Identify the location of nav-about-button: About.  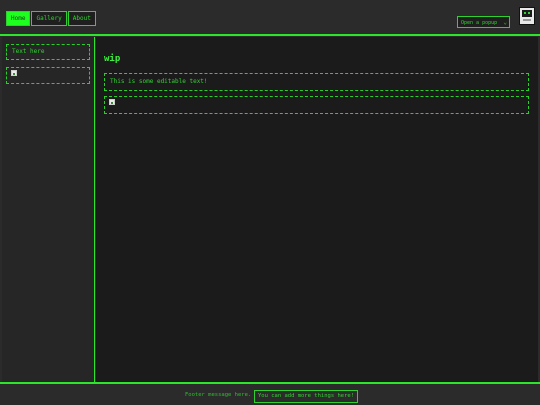
(81, 18).